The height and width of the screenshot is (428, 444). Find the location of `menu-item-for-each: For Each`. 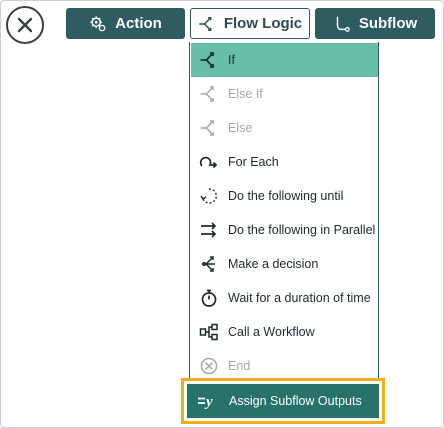

menu-item-for-each: For Each is located at coordinates (284, 162).